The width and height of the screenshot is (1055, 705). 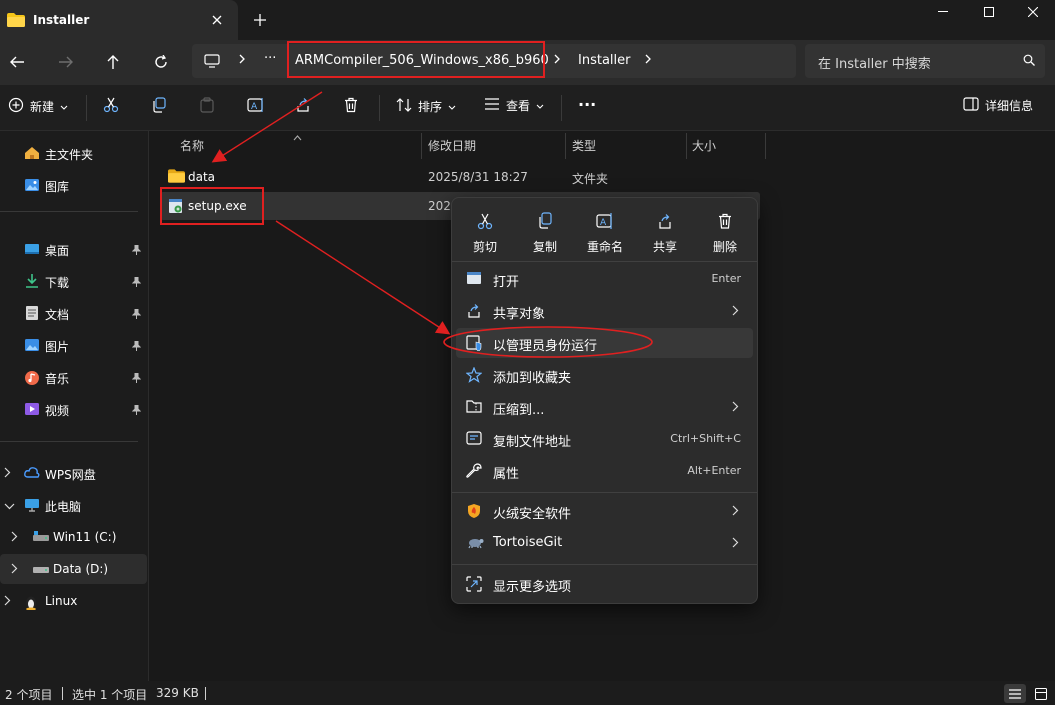 What do you see at coordinates (545, 234) in the screenshot?
I see `copy-action: 复制` at bounding box center [545, 234].